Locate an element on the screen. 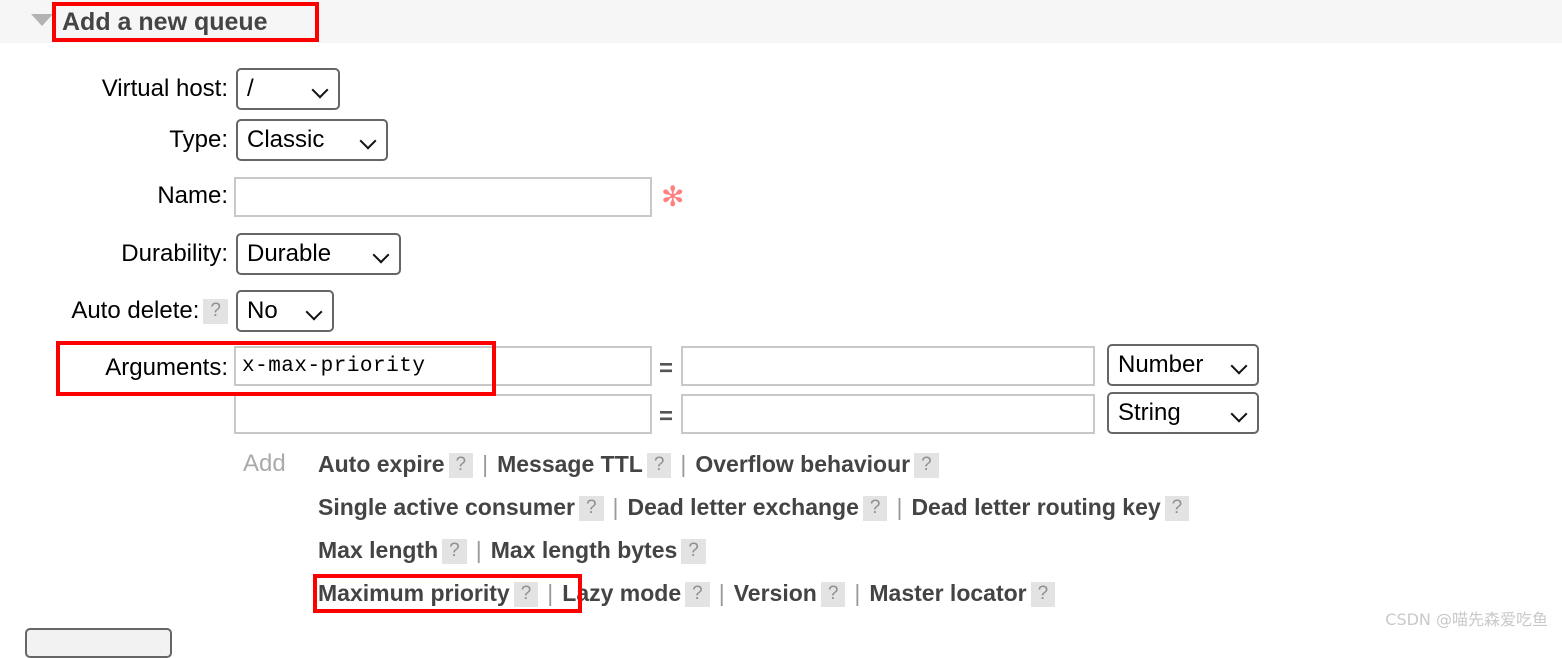  virtual-host-select-value: / is located at coordinates (288, 89).